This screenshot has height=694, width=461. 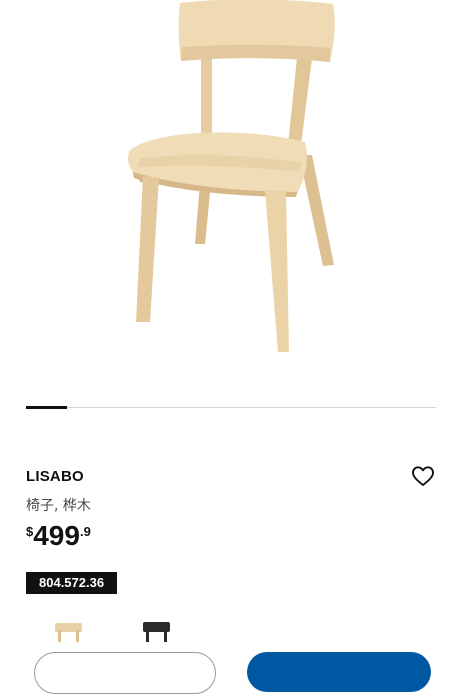 I want to click on heart-icon, so click(x=423, y=476).